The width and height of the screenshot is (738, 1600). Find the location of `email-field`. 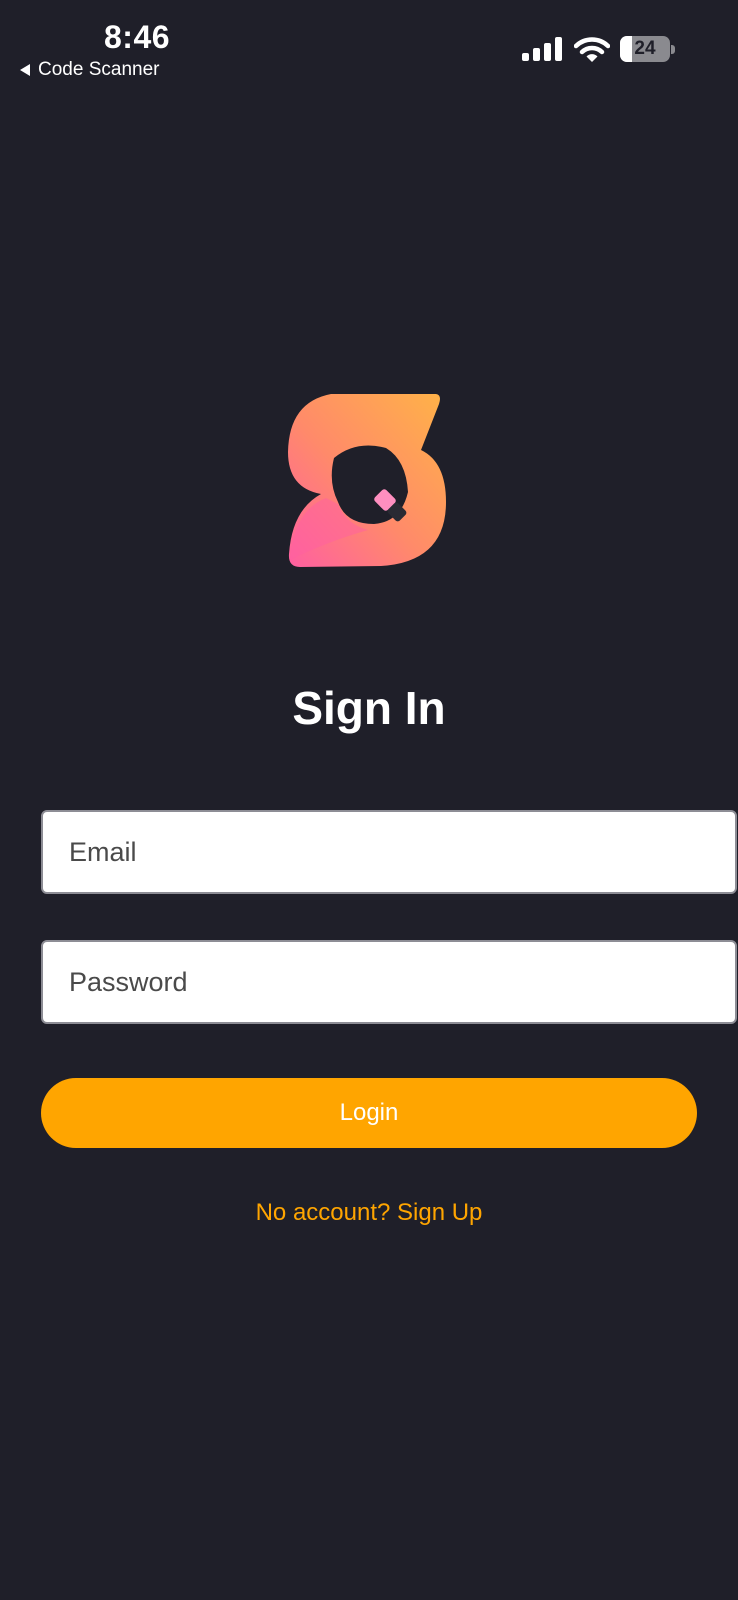

email-field is located at coordinates (389, 852).